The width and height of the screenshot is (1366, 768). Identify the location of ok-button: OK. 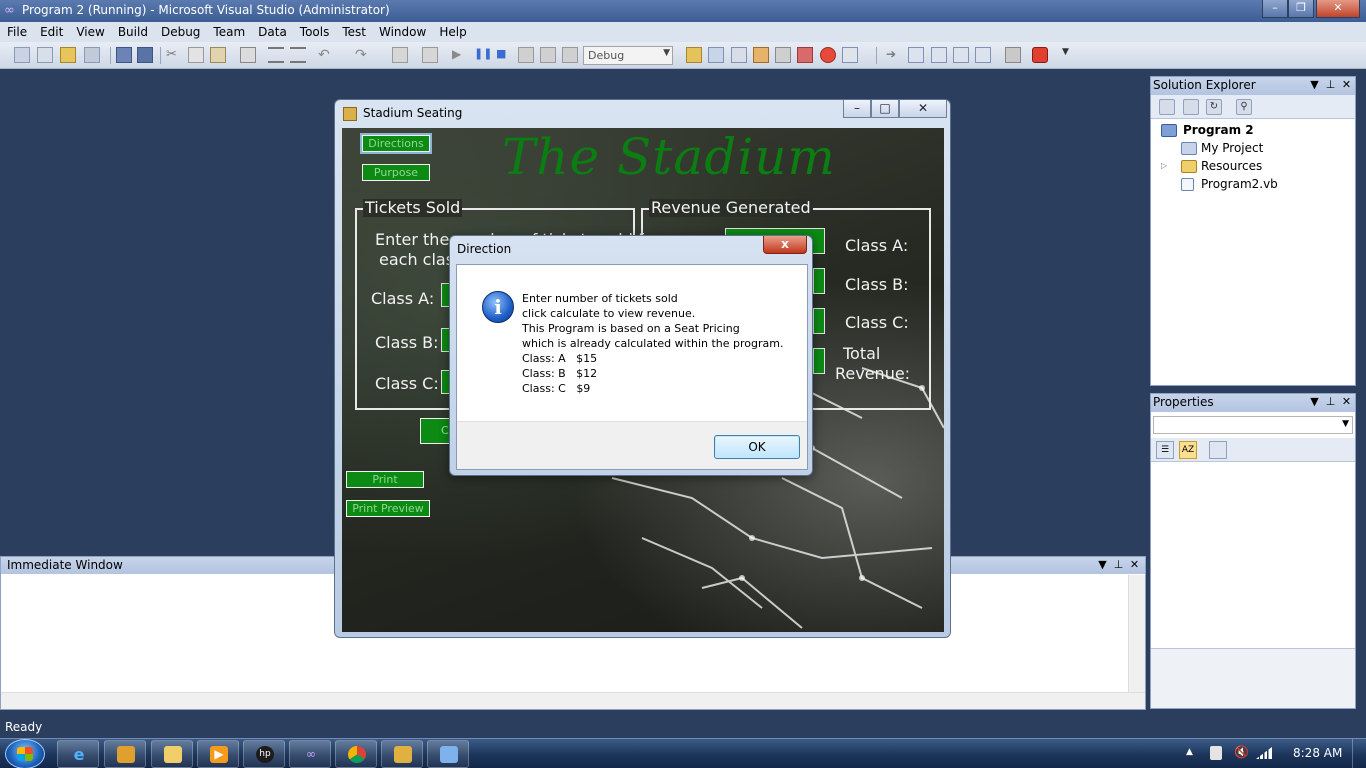
(757, 447).